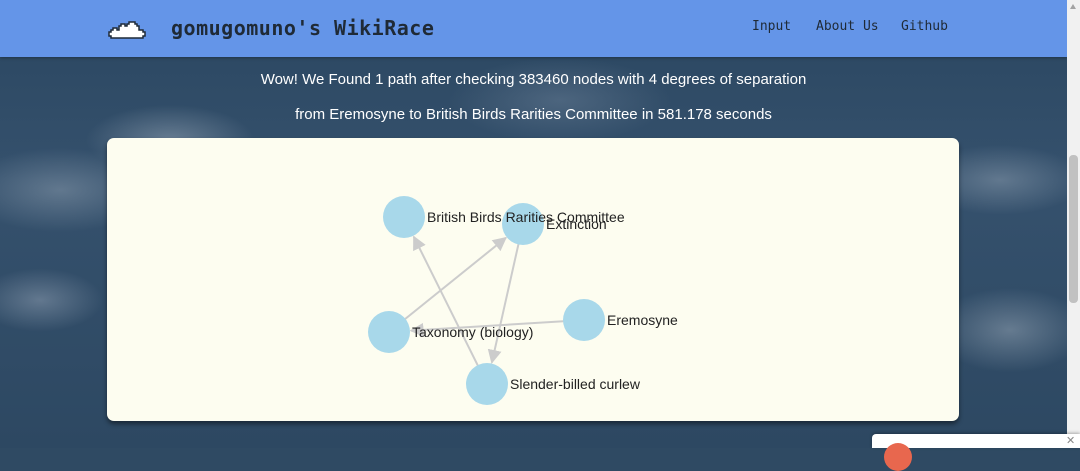  I want to click on close-icon: ✕, so click(1070, 441).